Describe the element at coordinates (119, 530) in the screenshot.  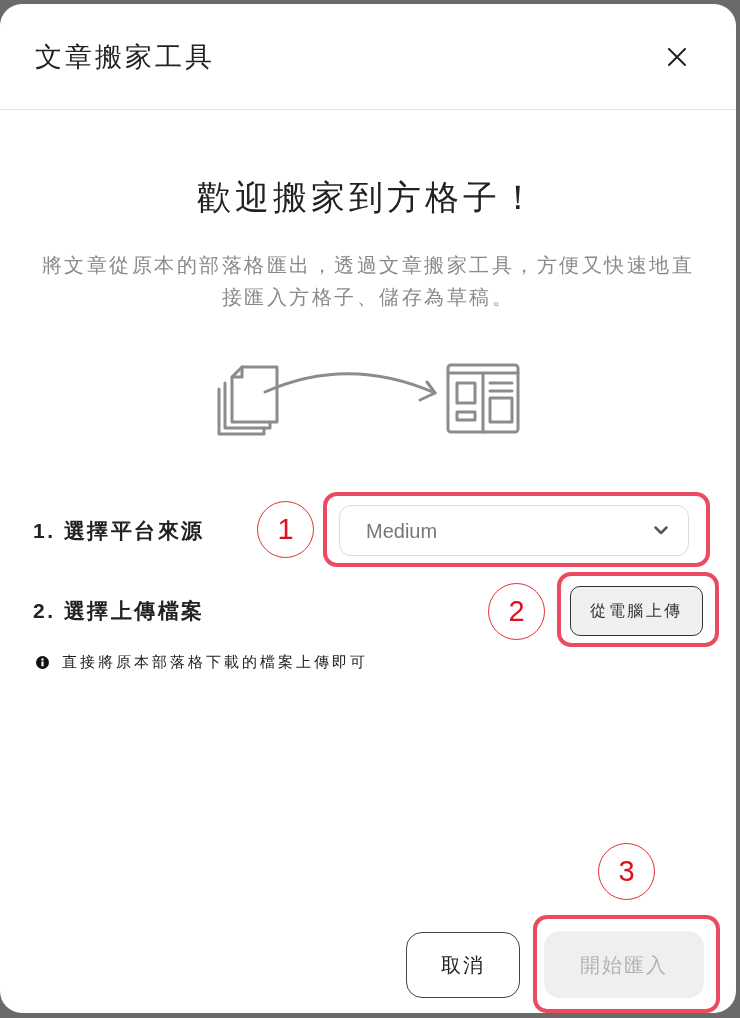
I see `step-label: 1. 選擇平台來源` at that location.